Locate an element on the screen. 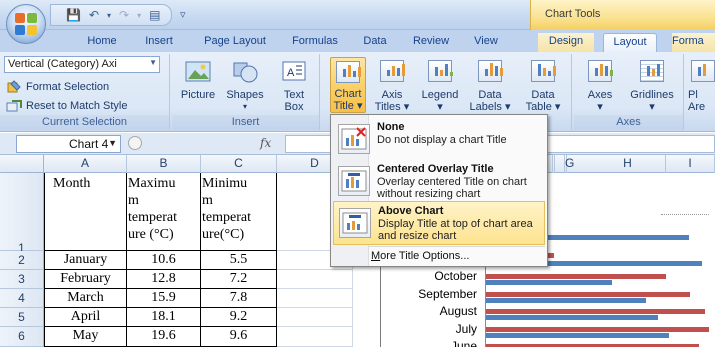  column-header-g-edge is located at coordinates (560, 164).